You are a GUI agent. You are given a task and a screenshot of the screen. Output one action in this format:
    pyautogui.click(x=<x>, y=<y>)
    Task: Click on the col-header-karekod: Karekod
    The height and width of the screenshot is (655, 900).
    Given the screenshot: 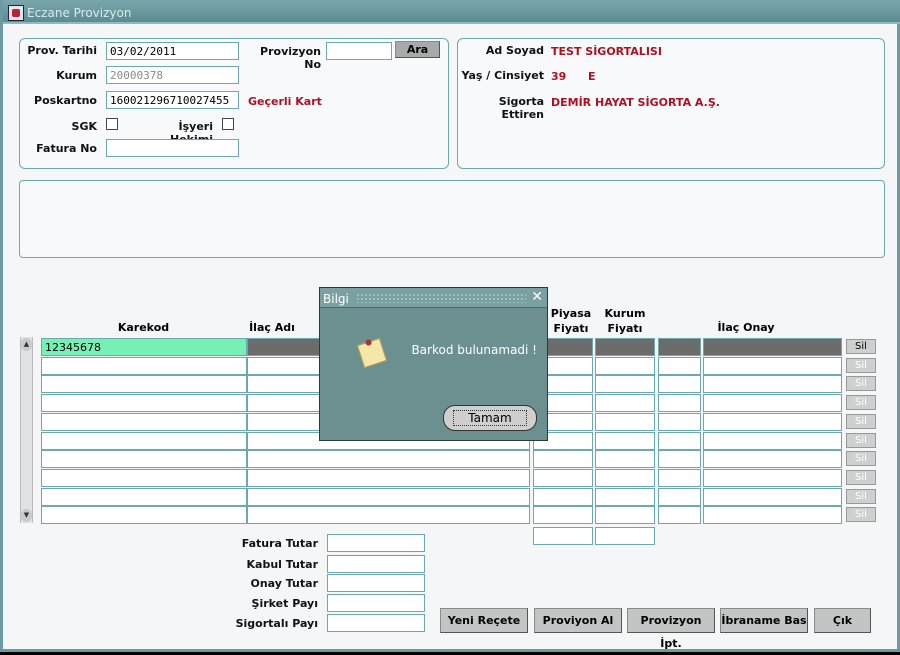 What is the action you would take?
    pyautogui.click(x=143, y=327)
    